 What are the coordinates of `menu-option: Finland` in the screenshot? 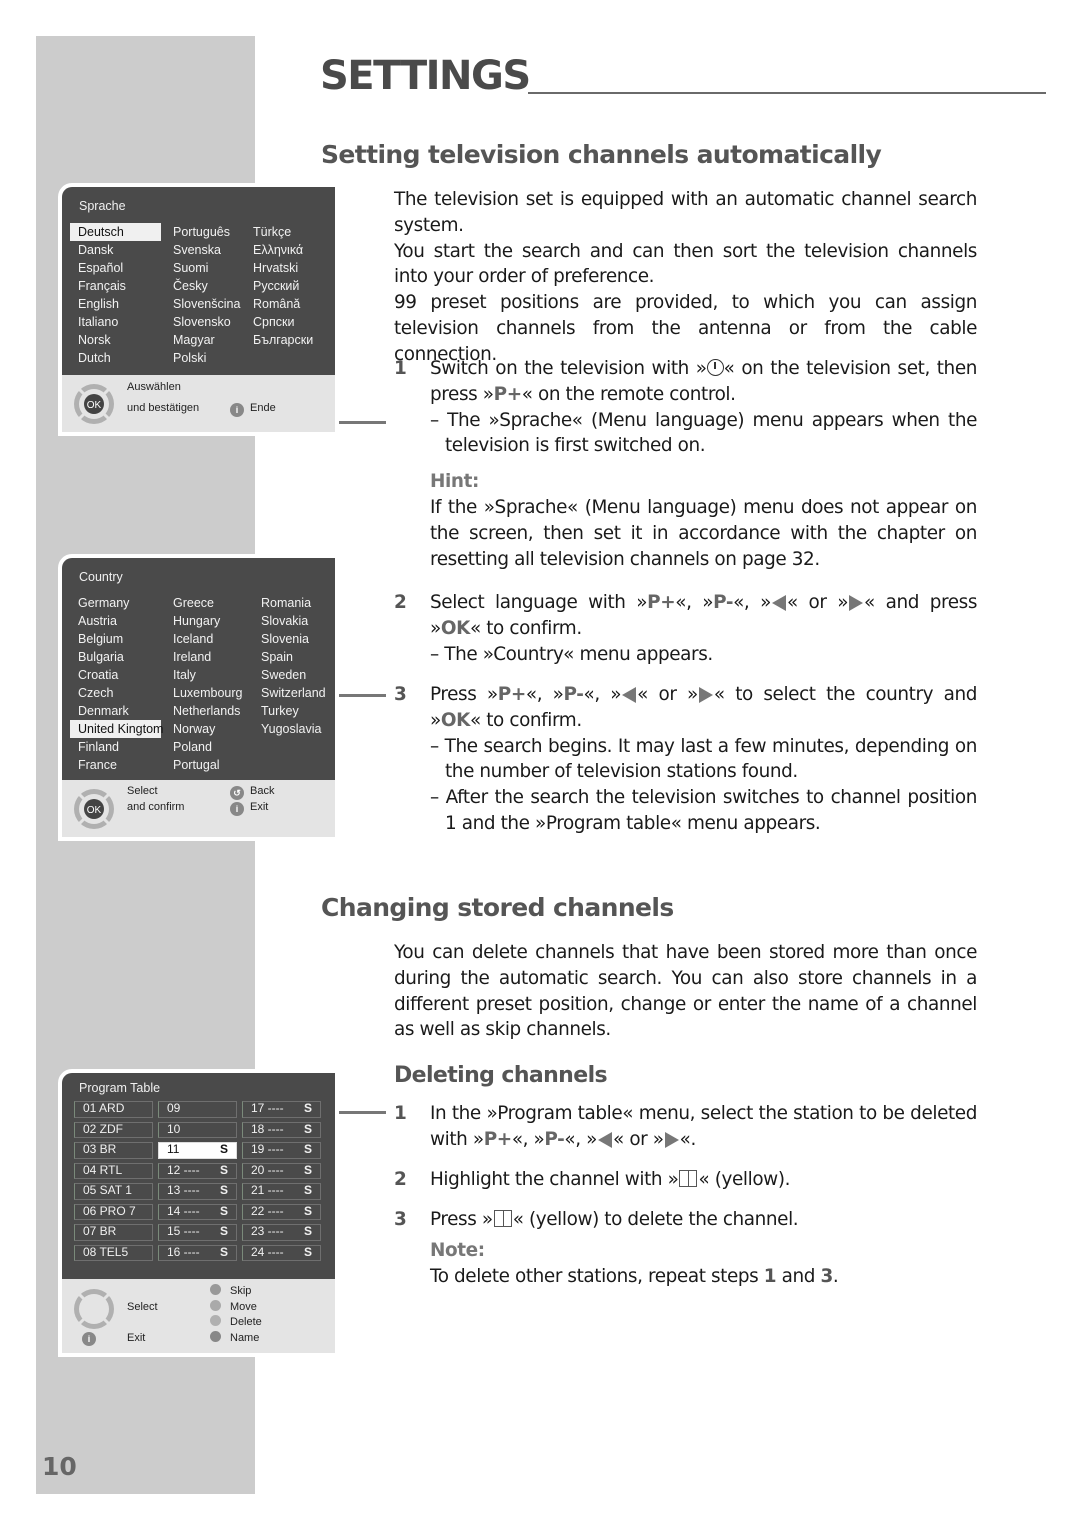 It's located at (117, 747).